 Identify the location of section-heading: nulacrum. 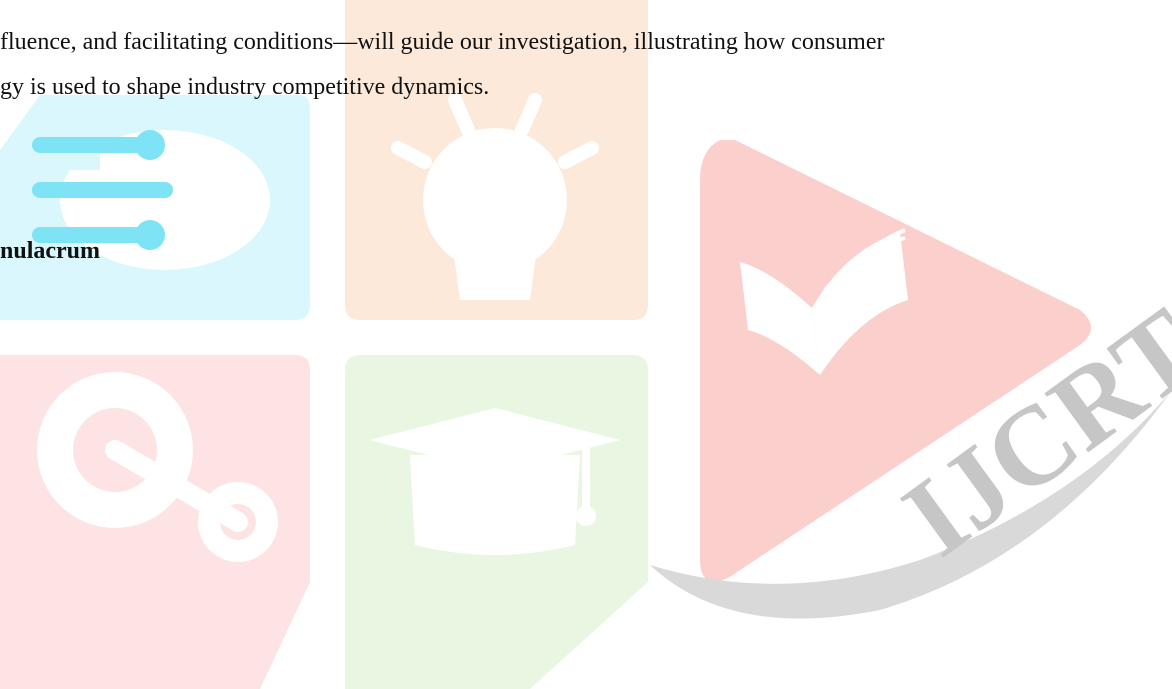
(50, 251).